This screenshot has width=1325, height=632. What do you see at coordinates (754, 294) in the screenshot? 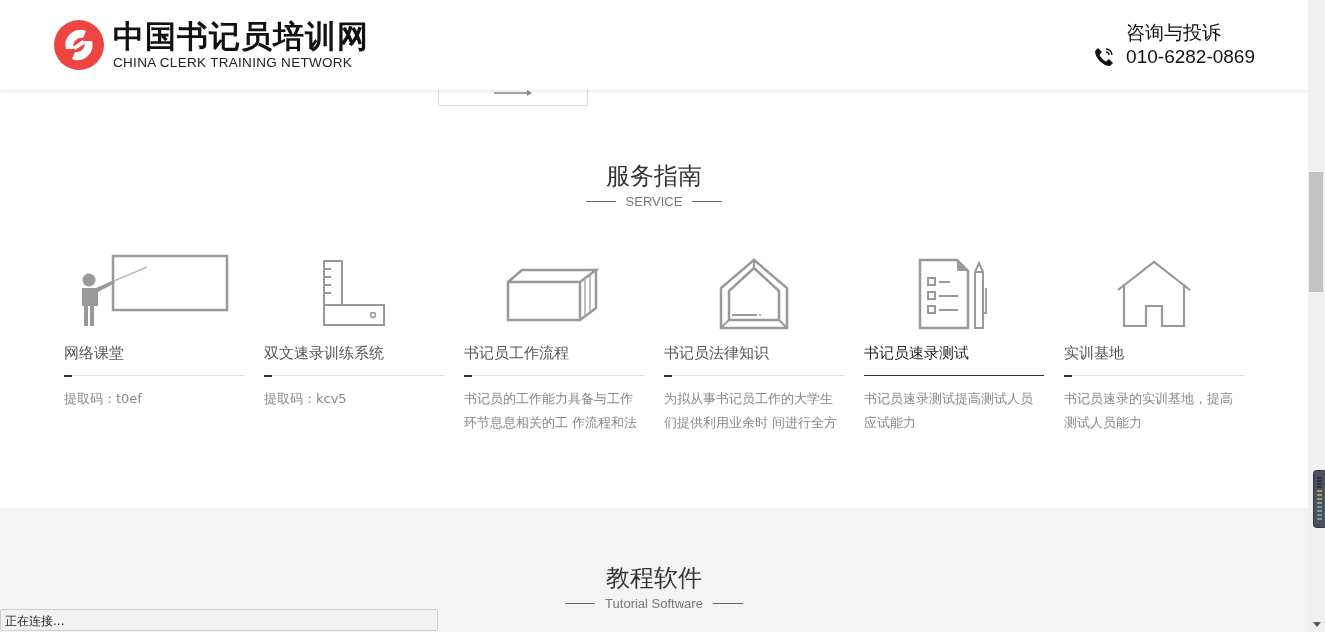
I see `house-frame-icon` at bounding box center [754, 294].